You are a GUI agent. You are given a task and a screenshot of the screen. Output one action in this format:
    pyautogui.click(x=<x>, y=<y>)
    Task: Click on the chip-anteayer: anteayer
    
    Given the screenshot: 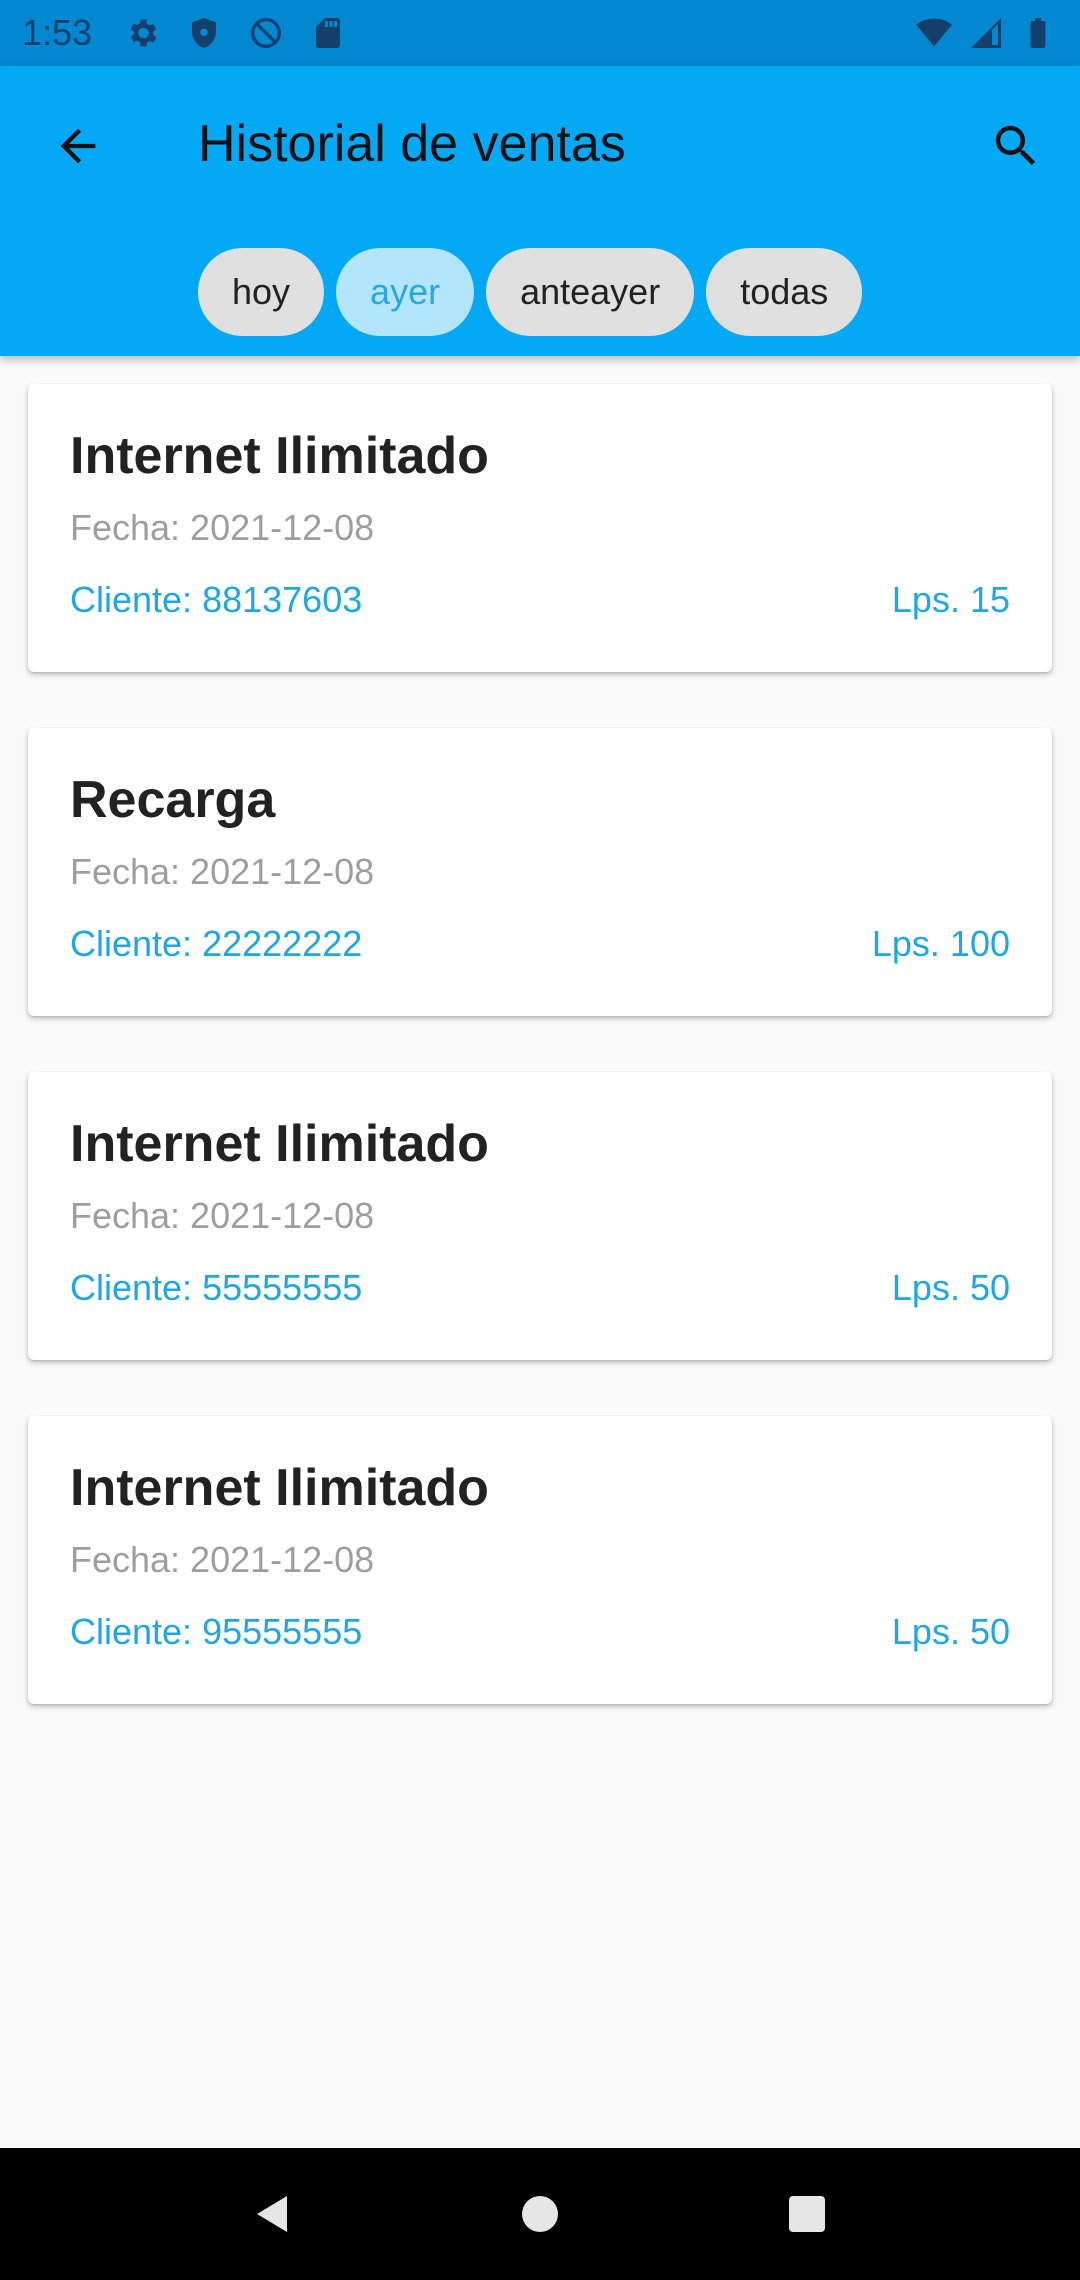 What is the action you would take?
    pyautogui.click(x=590, y=292)
    